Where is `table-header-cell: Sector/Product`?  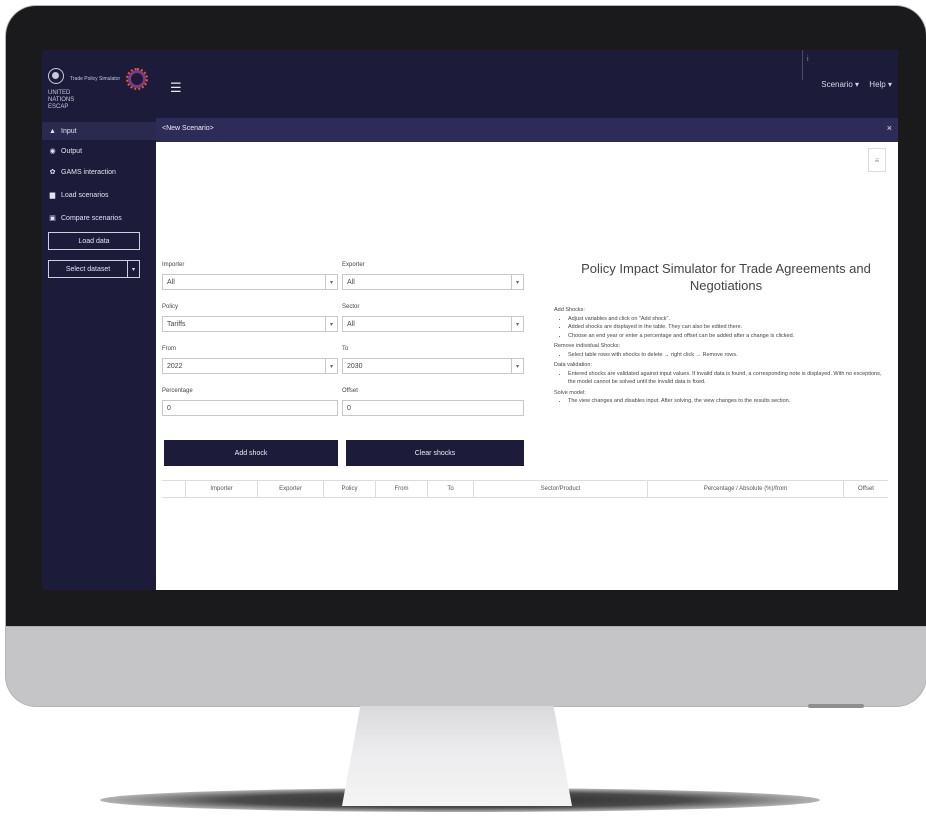
table-header-cell: Sector/Product is located at coordinates (561, 489).